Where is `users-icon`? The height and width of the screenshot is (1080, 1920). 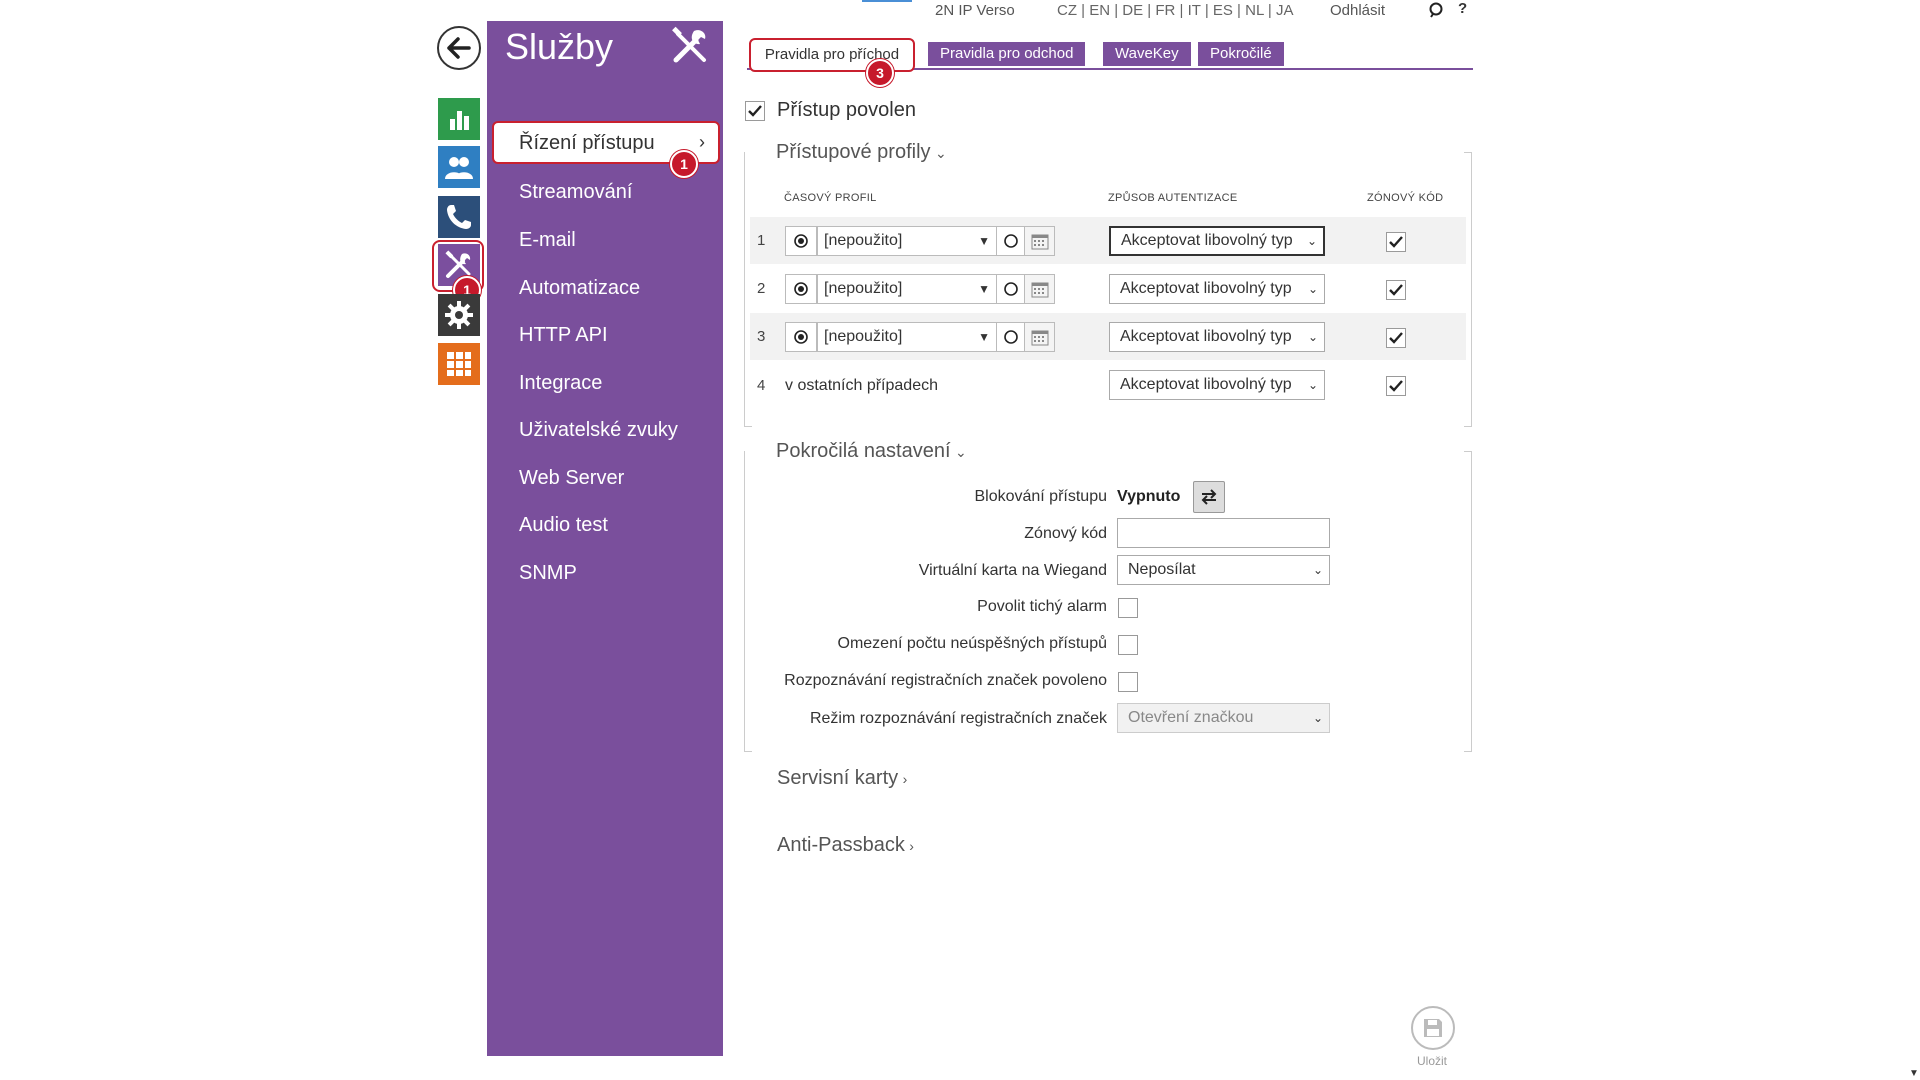
users-icon is located at coordinates (459, 168).